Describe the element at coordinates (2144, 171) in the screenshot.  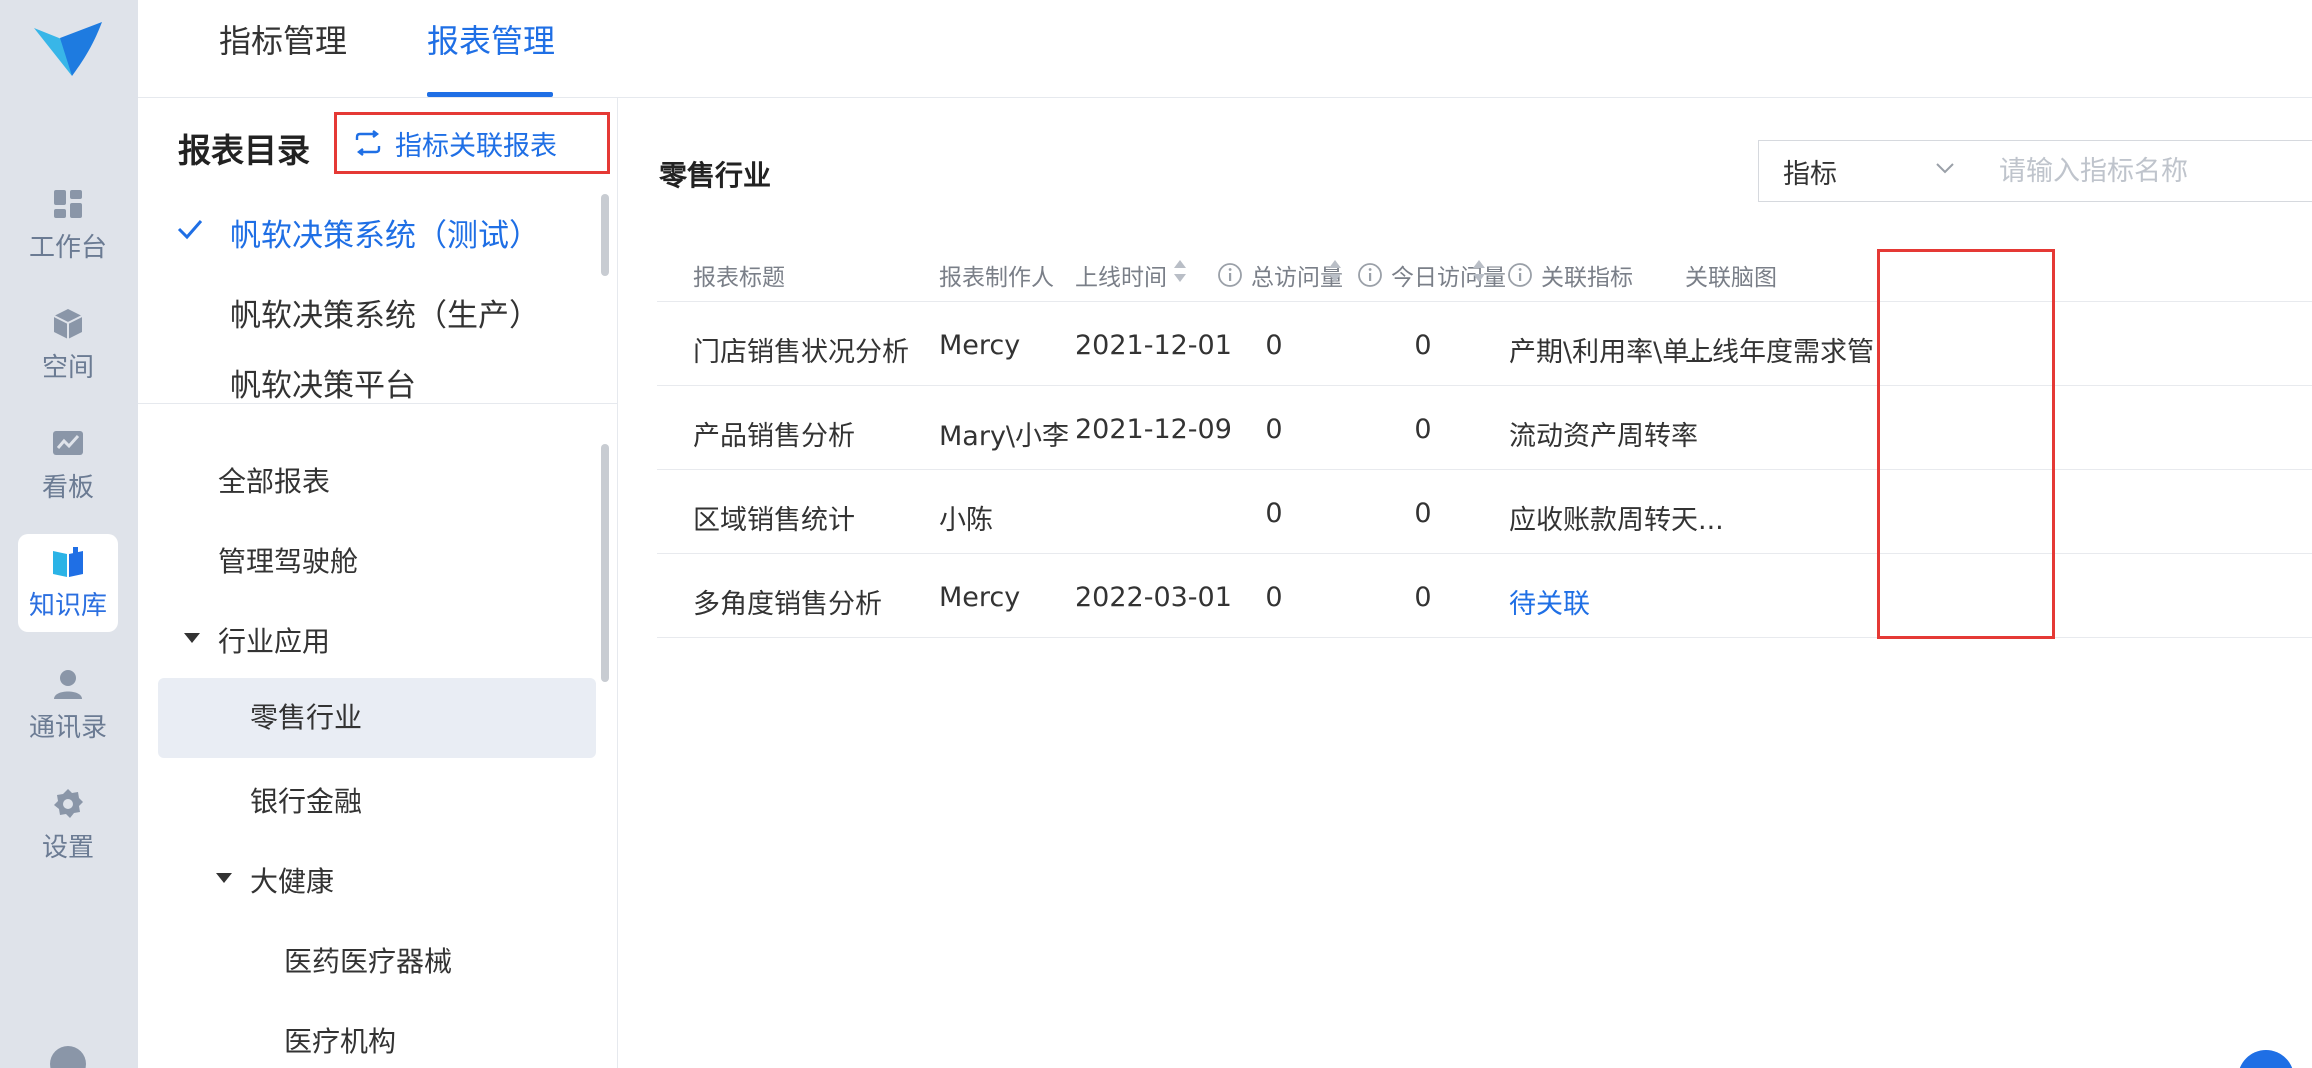
I see `indicator-search-input` at that location.